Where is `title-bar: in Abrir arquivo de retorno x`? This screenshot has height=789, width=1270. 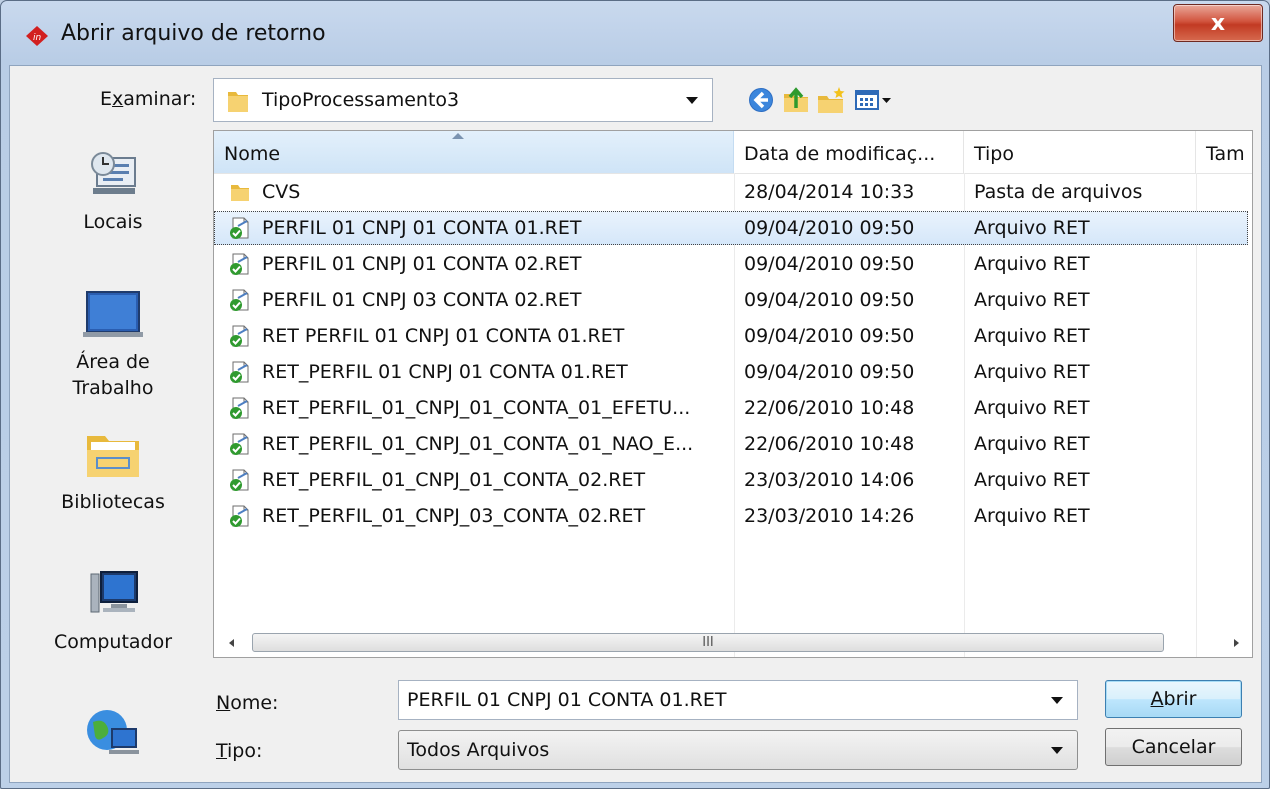 title-bar: in Abrir arquivo de retorno x is located at coordinates (635, 33).